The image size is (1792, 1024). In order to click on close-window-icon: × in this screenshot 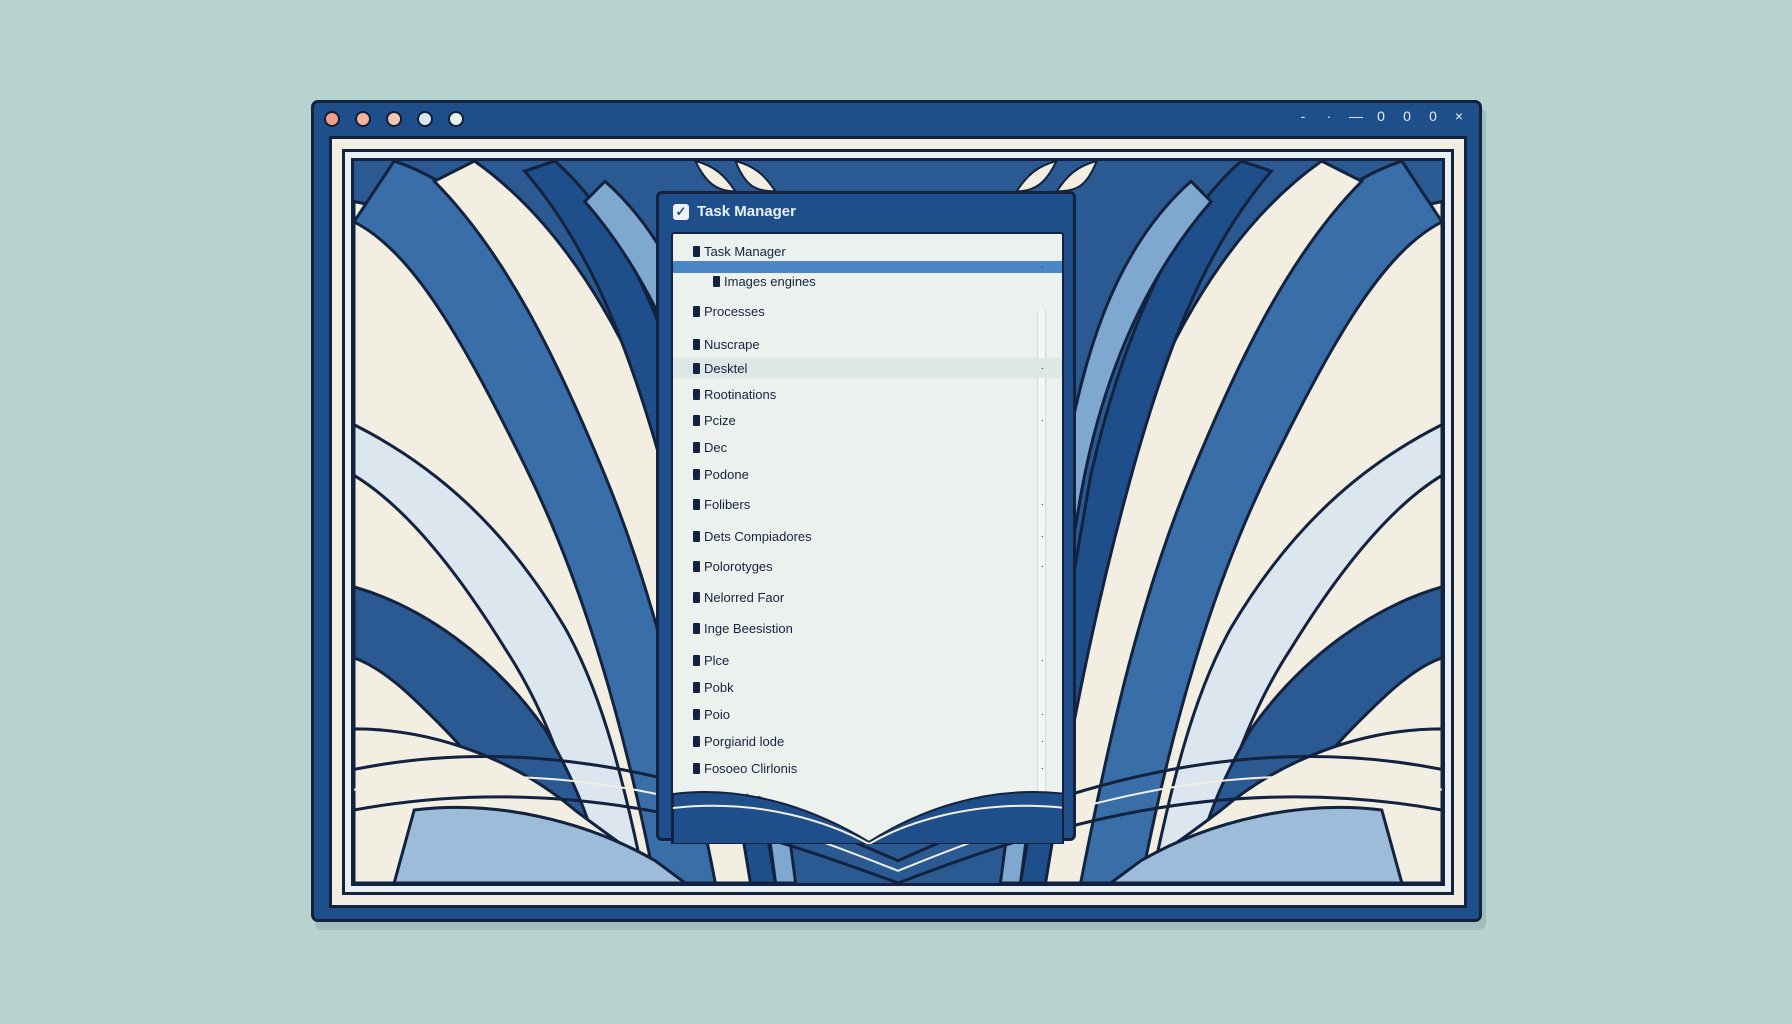, I will do `click(1459, 116)`.